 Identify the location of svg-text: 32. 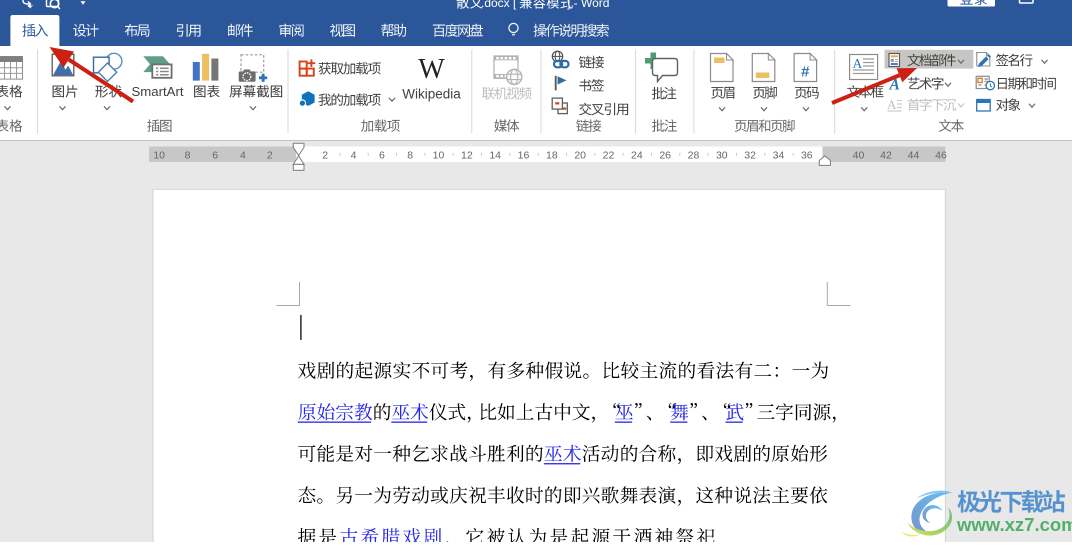
(750, 155).